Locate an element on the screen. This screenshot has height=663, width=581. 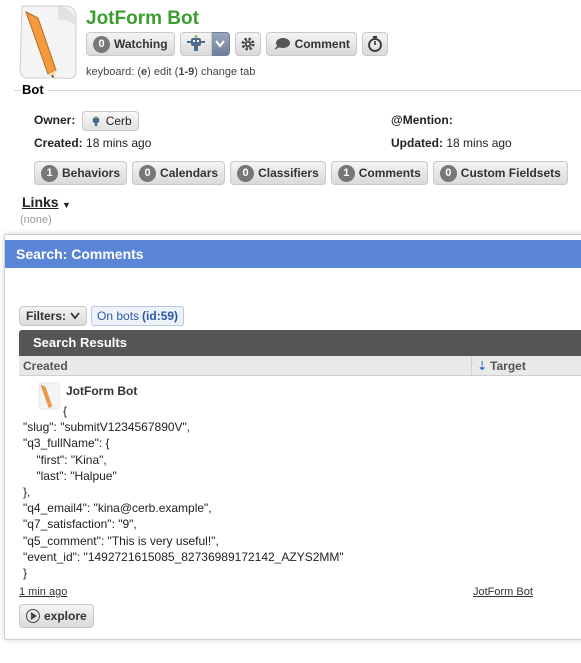
mention-property: @Mention: is located at coordinates (422, 120).